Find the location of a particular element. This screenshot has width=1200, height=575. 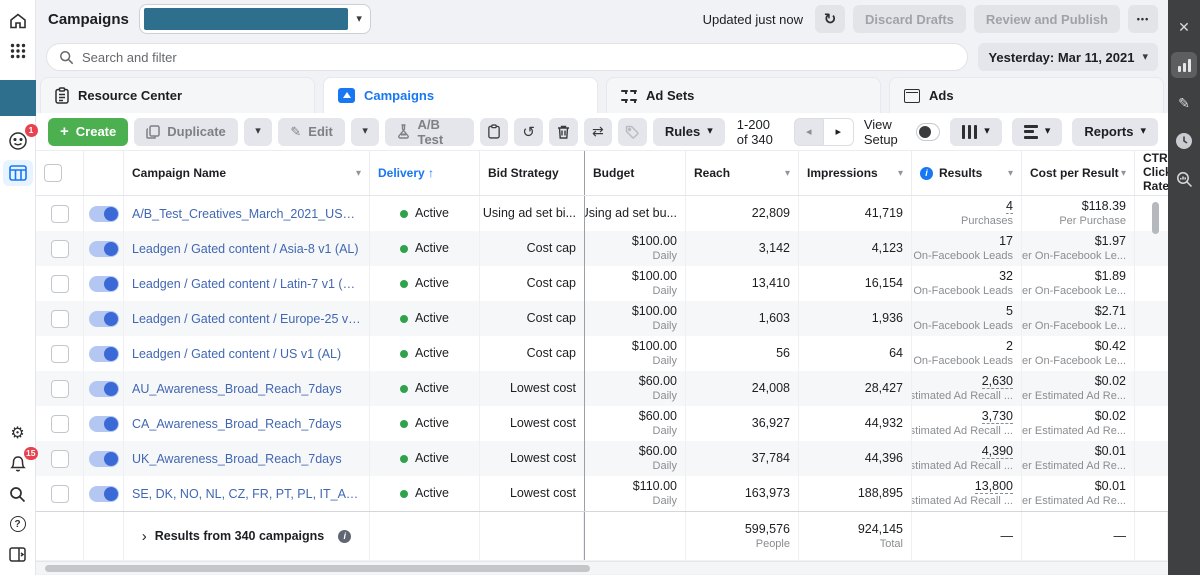

next-page-button: ▸ is located at coordinates (838, 131).